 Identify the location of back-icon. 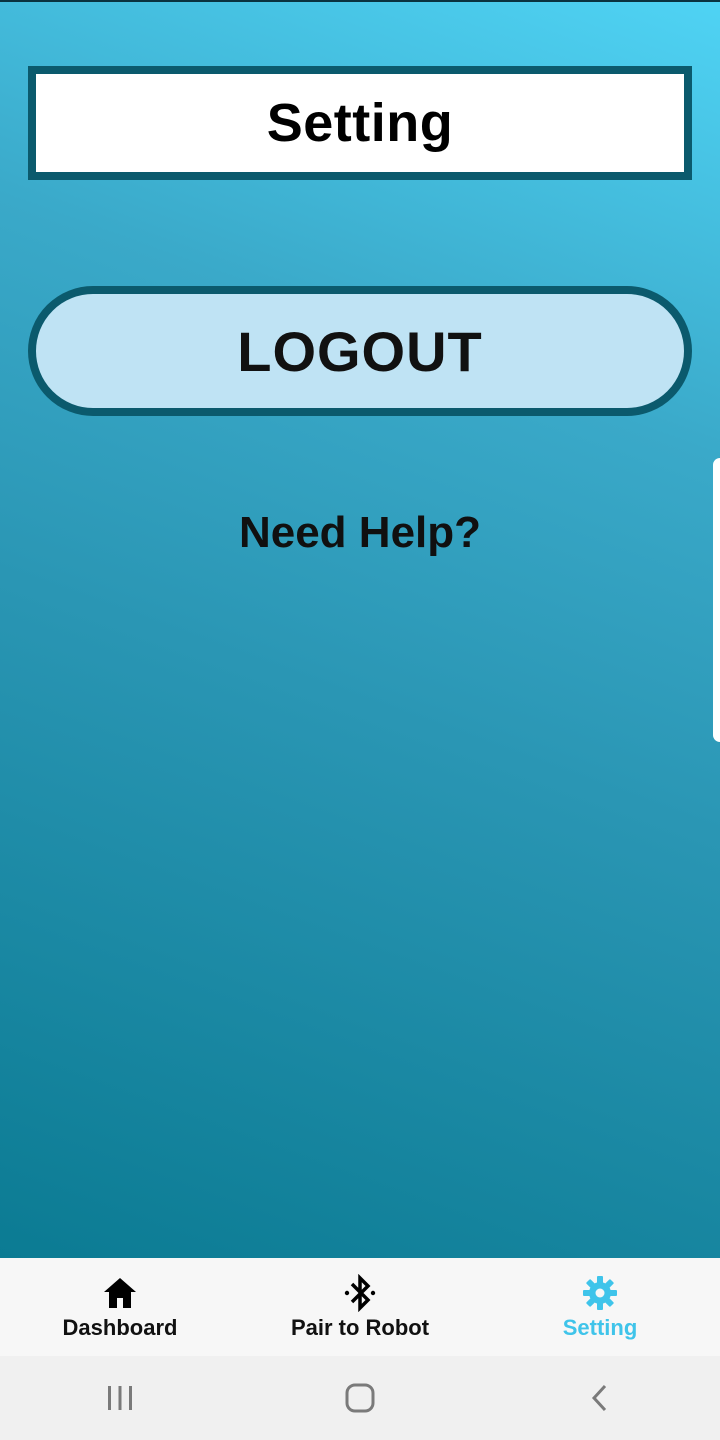
(599, 1398).